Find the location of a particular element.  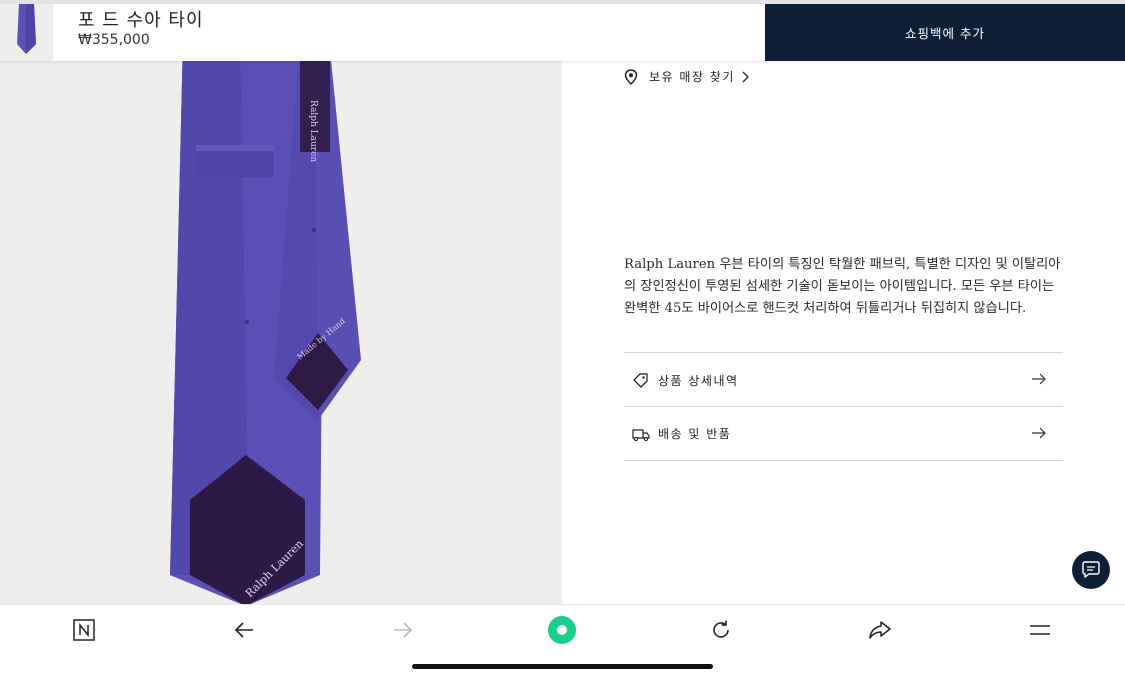

product-thumbnail is located at coordinates (26, 32).